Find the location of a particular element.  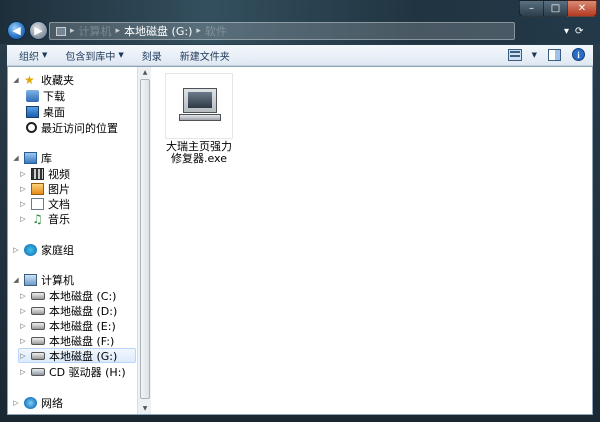

nav-item-label: 下载 is located at coordinates (54, 96).